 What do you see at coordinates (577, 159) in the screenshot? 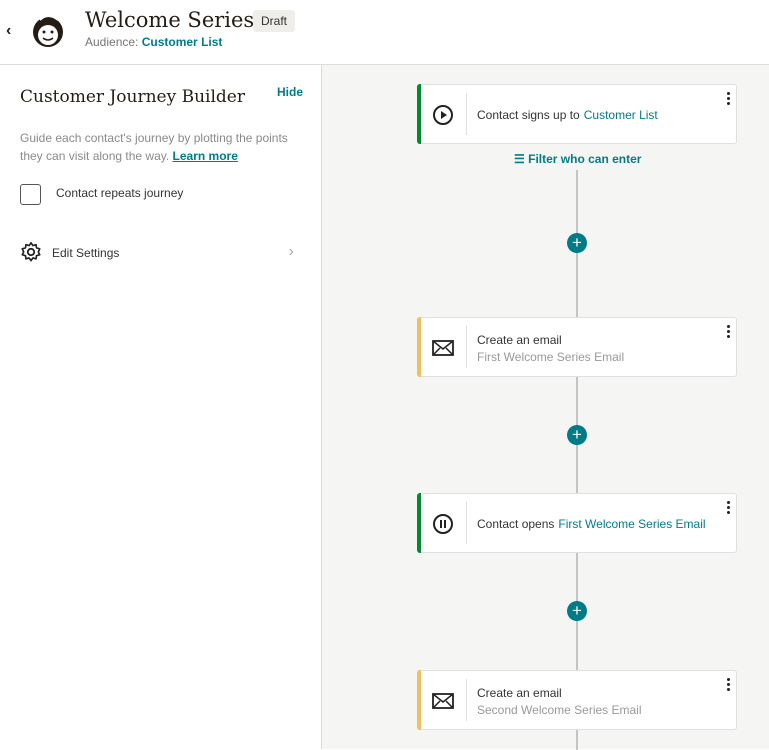
I see `filter-who-can-enter-button: ☰ Filter who can enter` at bounding box center [577, 159].